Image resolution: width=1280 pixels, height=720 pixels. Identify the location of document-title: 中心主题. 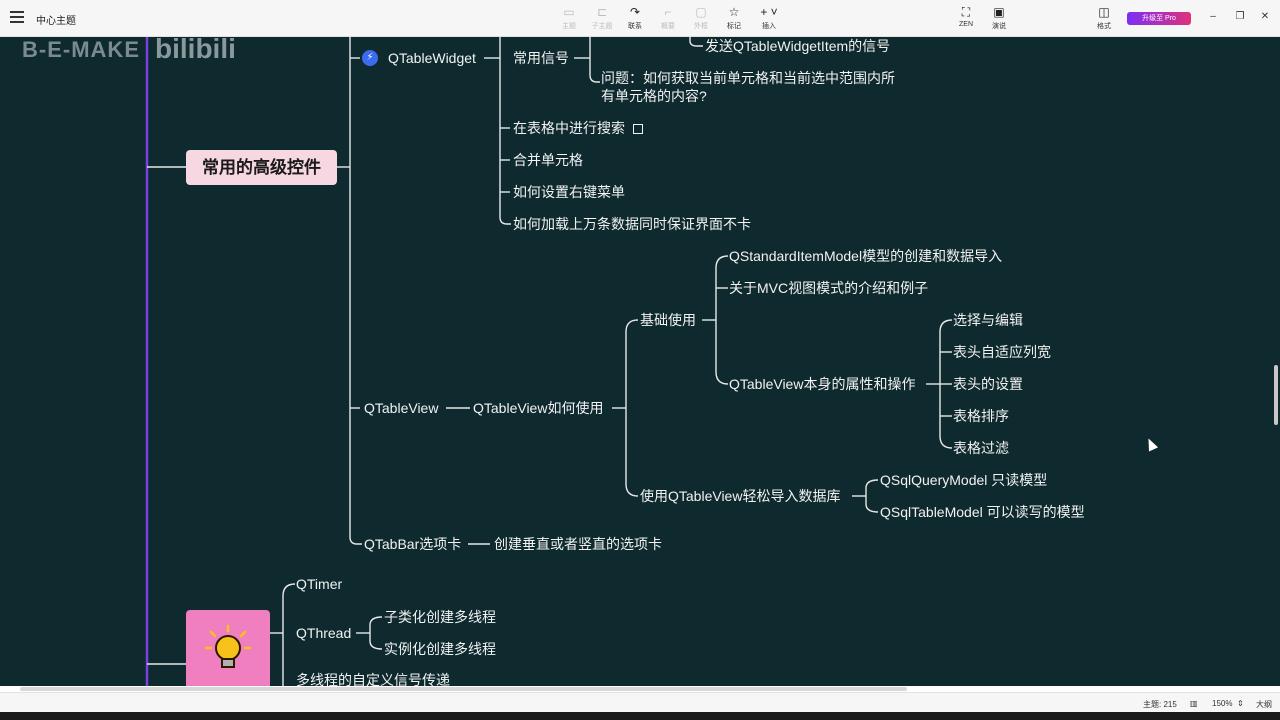
(56, 21).